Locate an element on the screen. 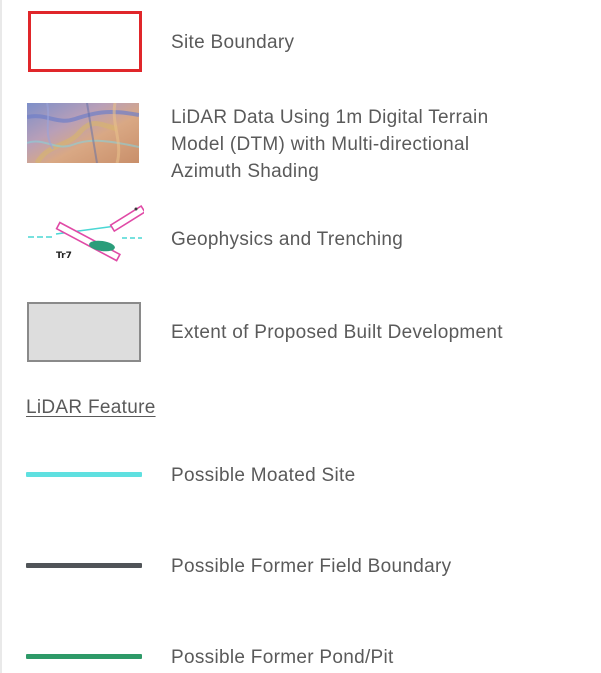 The height and width of the screenshot is (673, 601). trench-tr7-label: Tr7 is located at coordinates (64, 256).